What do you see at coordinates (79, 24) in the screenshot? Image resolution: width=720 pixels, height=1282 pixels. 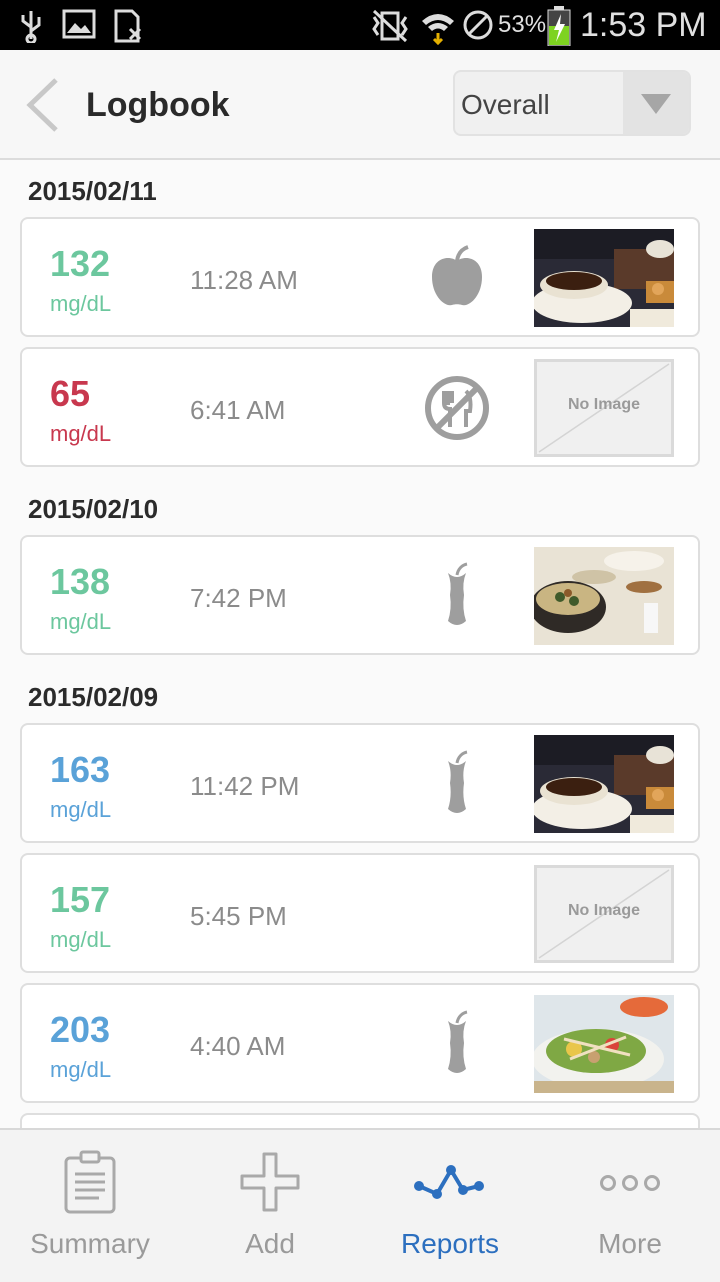 I see `image-icon` at bounding box center [79, 24].